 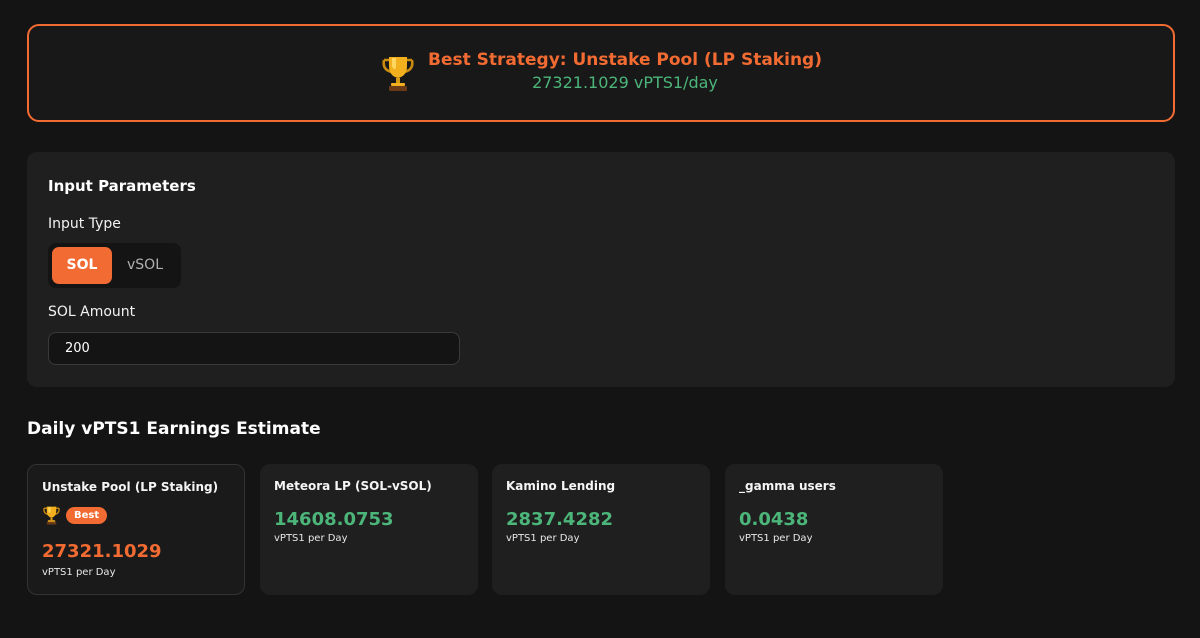 What do you see at coordinates (130, 487) in the screenshot?
I see `strategy-name: Unstake Pool (LP Staking)` at bounding box center [130, 487].